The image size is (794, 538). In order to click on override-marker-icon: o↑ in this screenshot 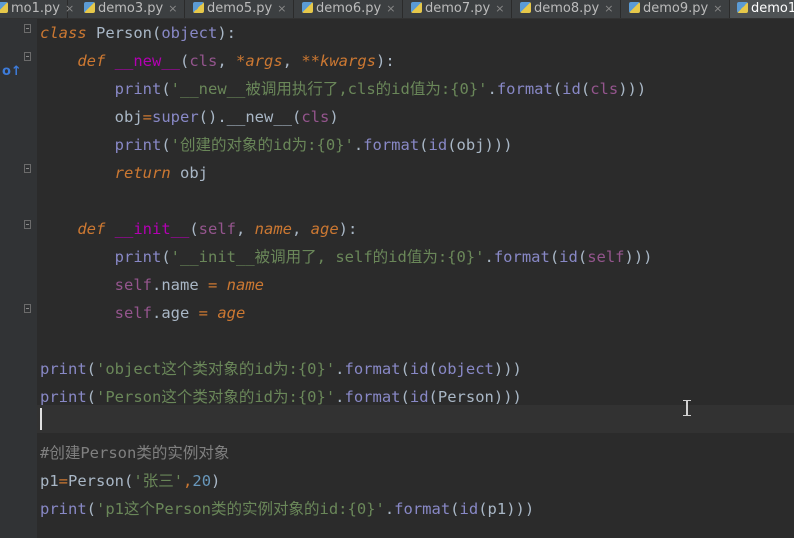, I will do `click(12, 71)`.